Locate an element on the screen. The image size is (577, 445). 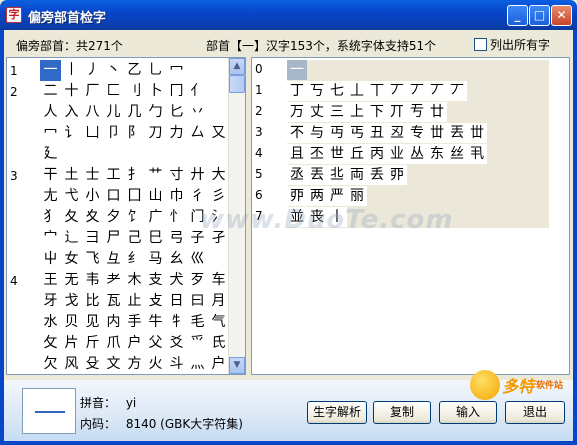
character-cell: 丕 is located at coordinates (317, 154).